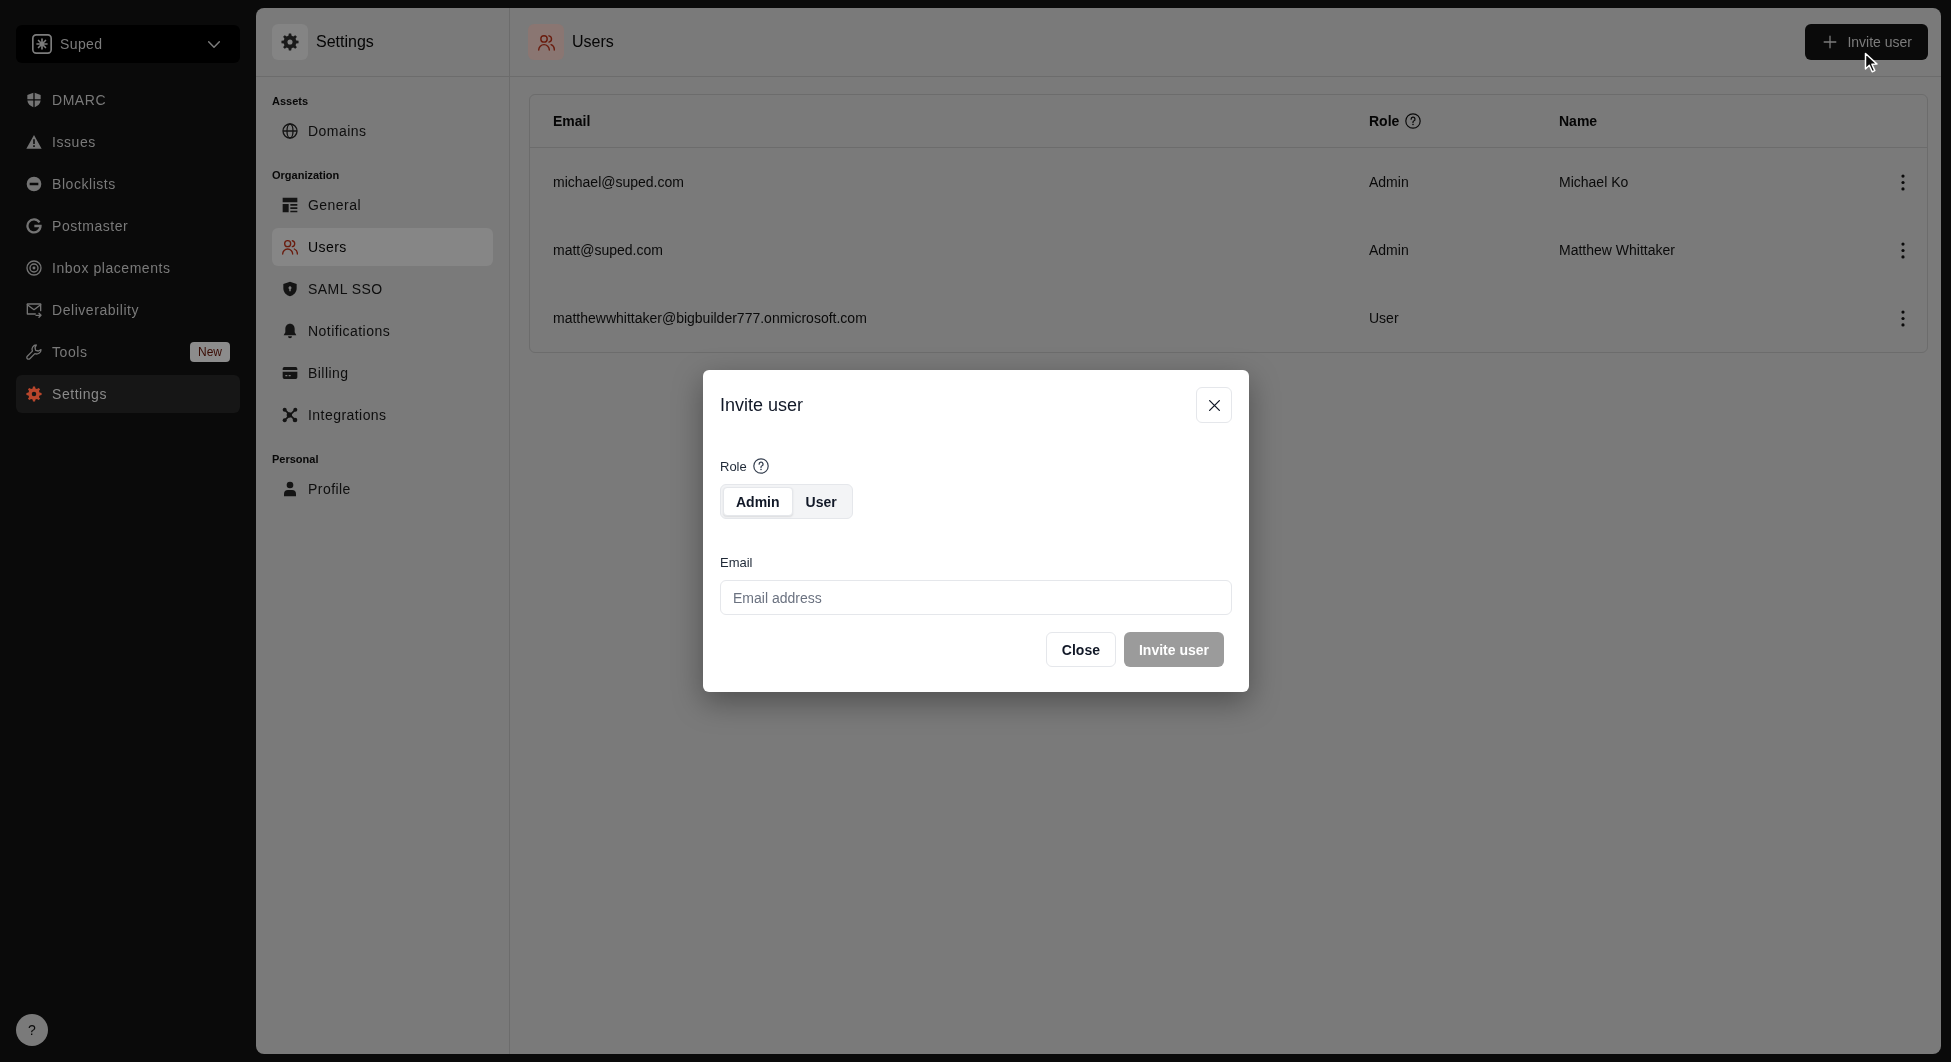 The height and width of the screenshot is (1062, 1951). What do you see at coordinates (1830, 42) in the screenshot?
I see `plus-icon` at bounding box center [1830, 42].